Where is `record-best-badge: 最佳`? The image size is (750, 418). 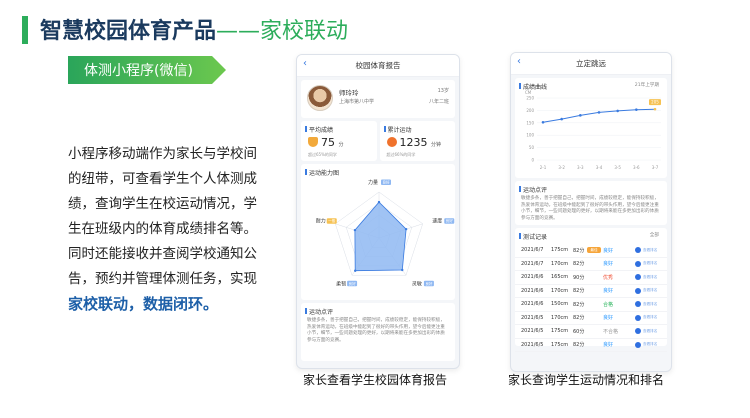
record-best-badge: 最佳 is located at coordinates (594, 250).